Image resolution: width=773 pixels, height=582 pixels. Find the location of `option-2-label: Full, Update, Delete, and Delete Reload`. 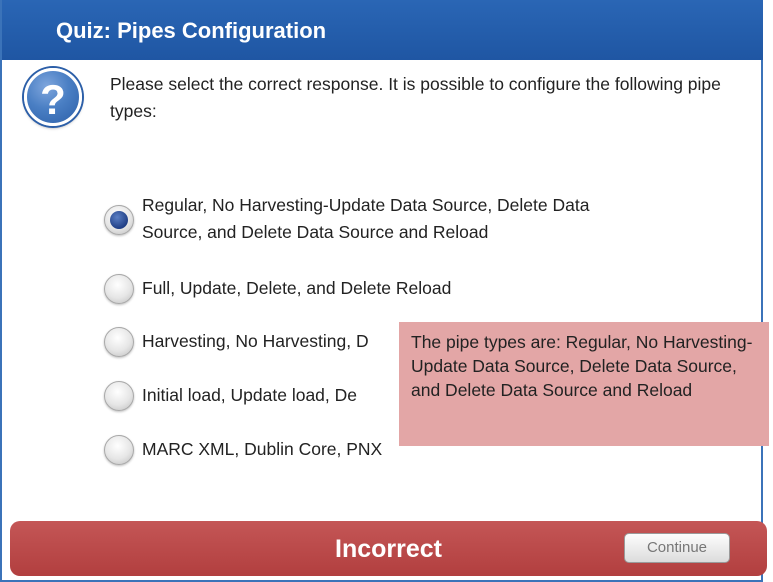

option-2-label: Full, Update, Delete, and Delete Reload is located at coordinates (297, 288).